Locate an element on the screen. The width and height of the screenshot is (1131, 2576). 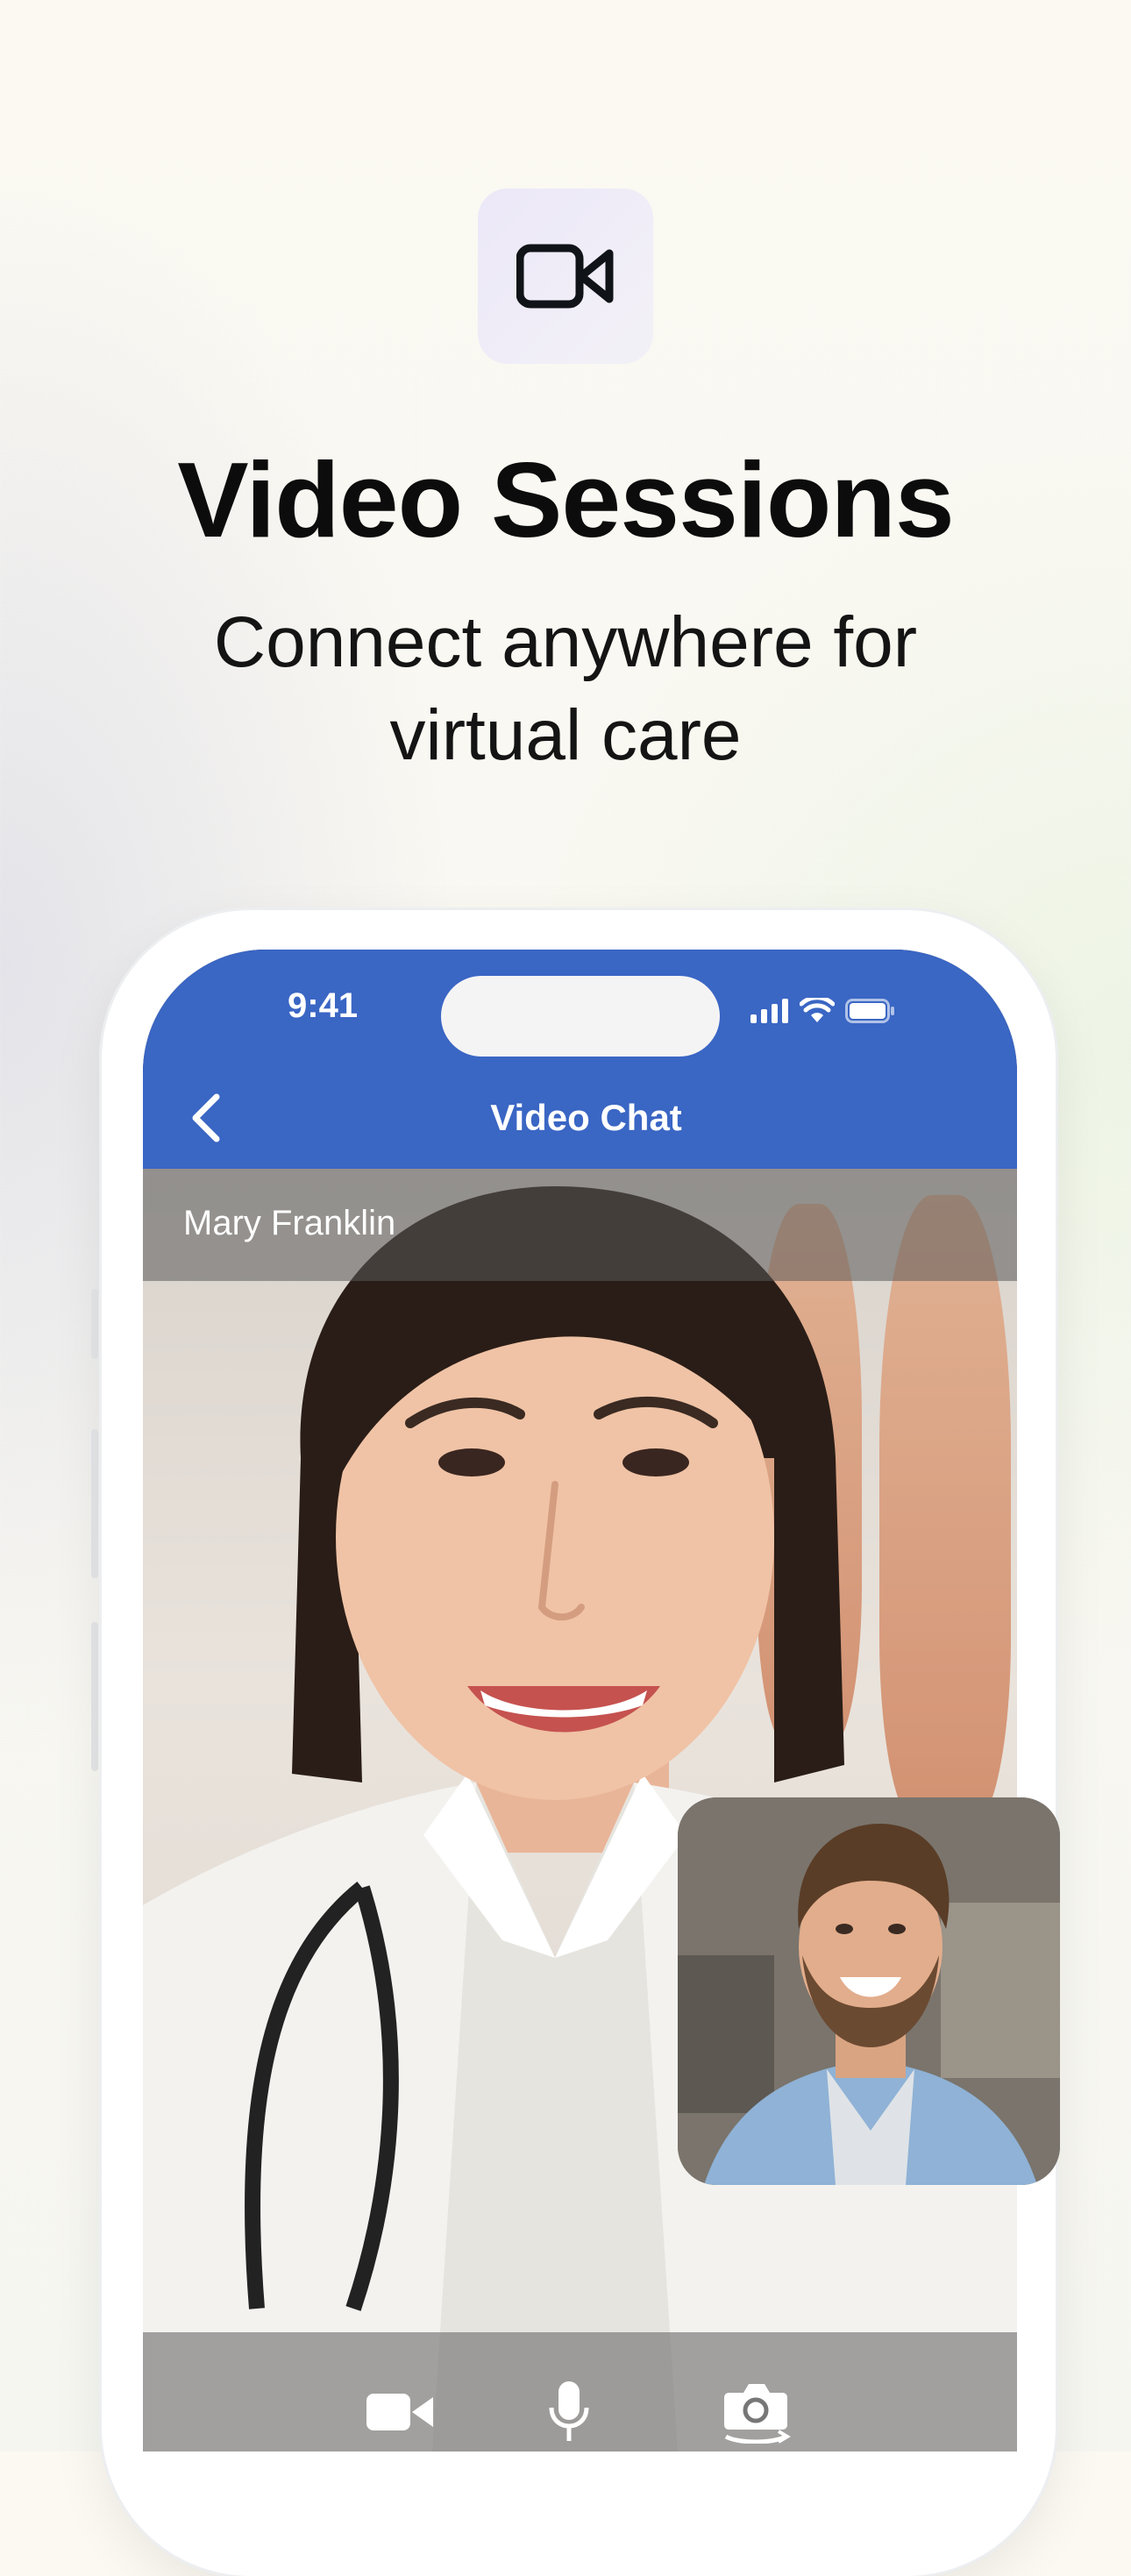
caller-name: Mary Franklin is located at coordinates (289, 1223).